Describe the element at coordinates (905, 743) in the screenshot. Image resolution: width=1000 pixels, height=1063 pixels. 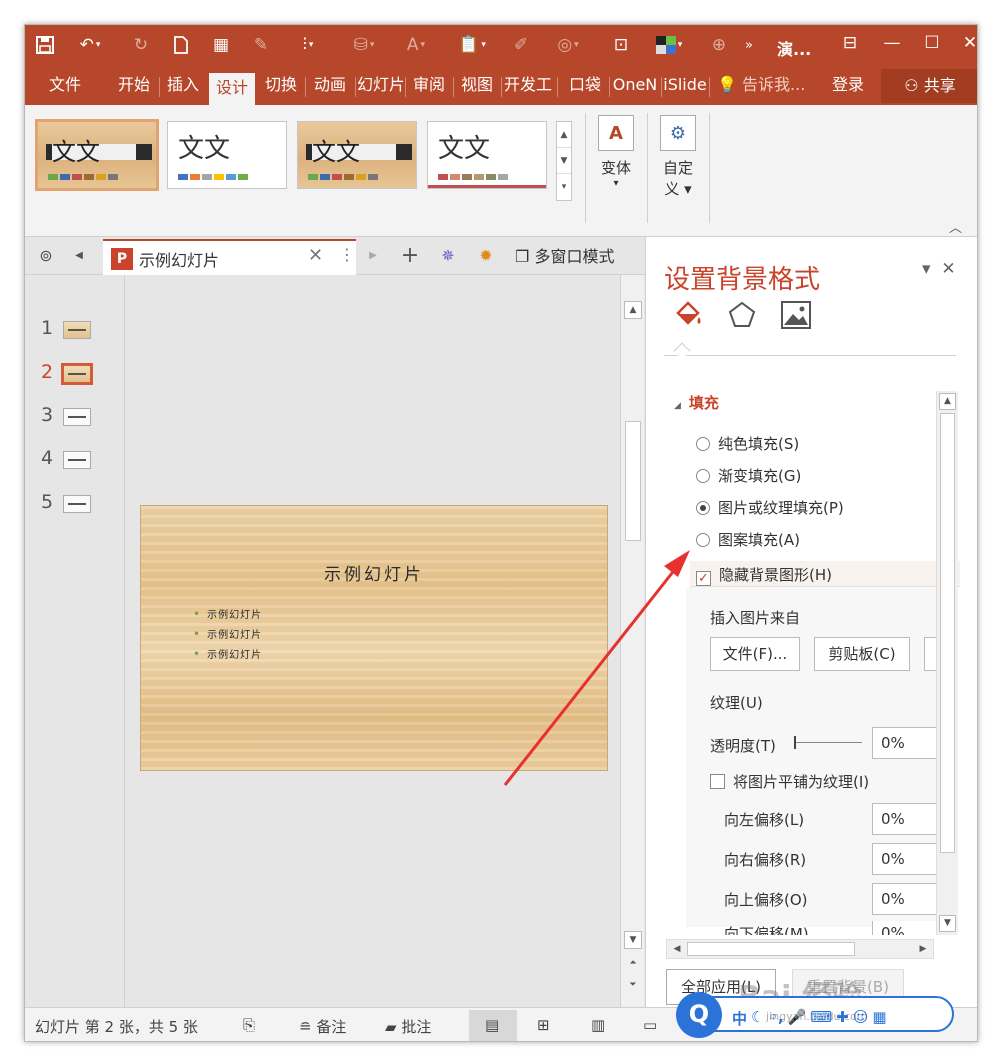
I see `transparency-input: 0%` at that location.